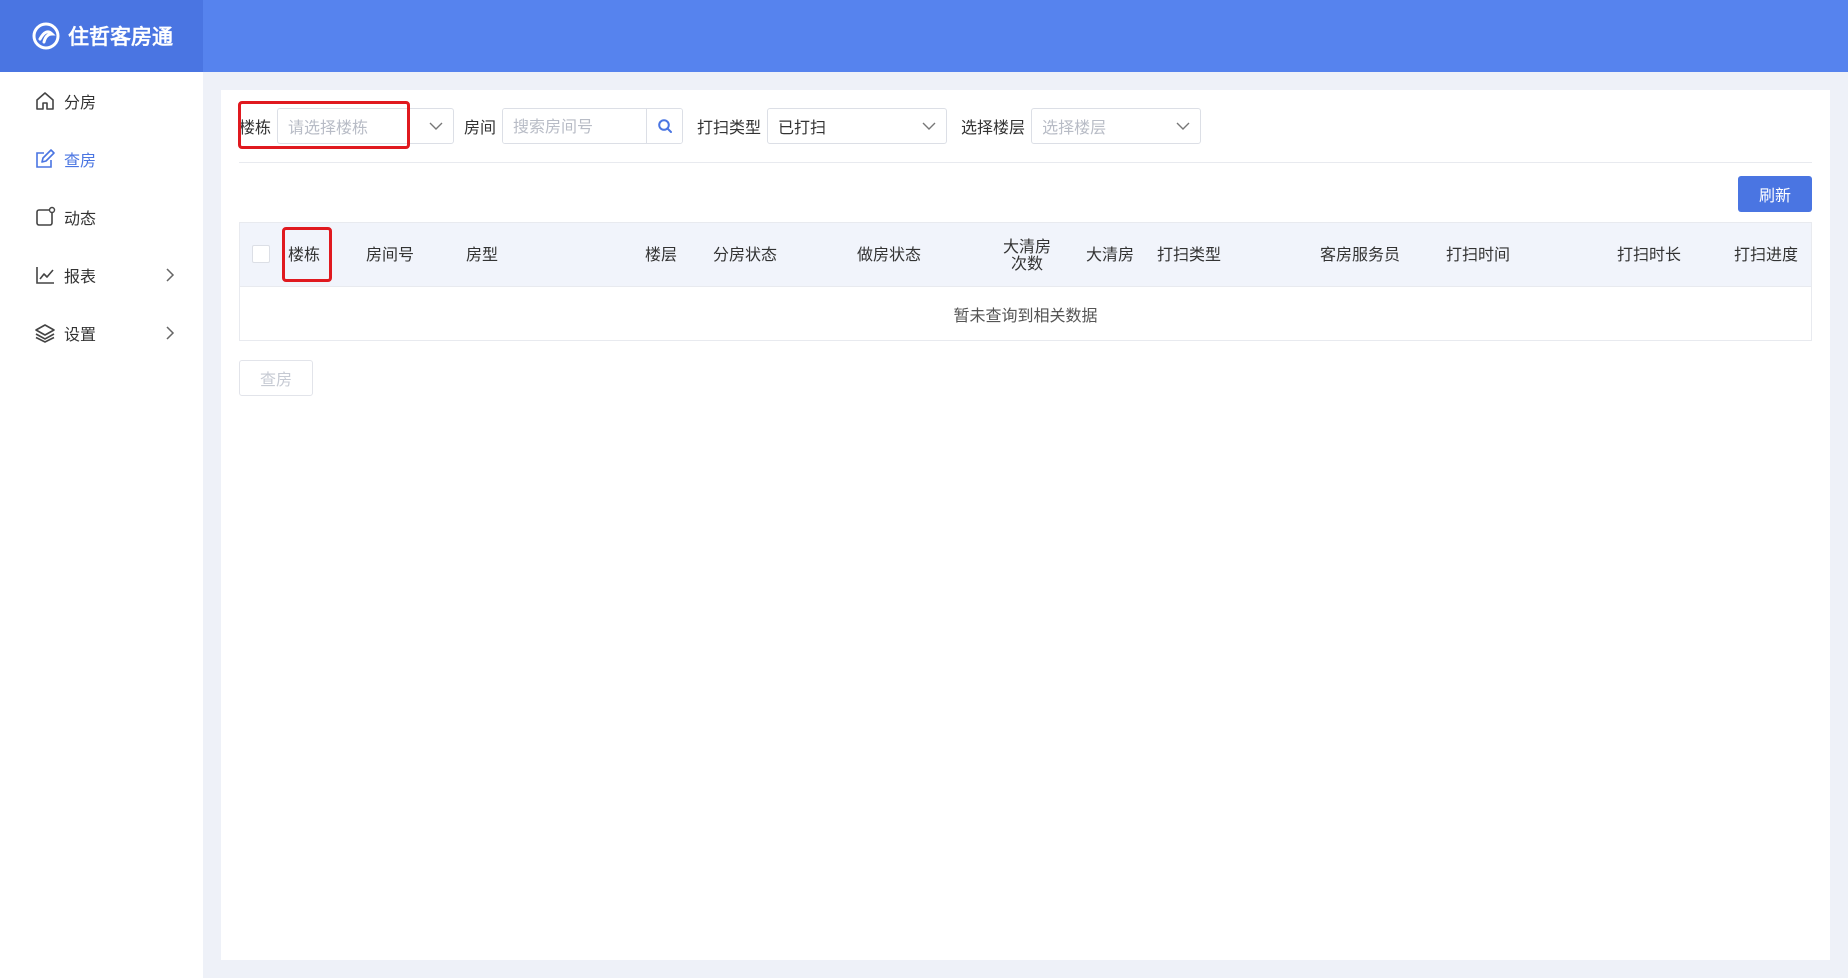 Image resolution: width=1848 pixels, height=978 pixels. What do you see at coordinates (575, 126) in the screenshot?
I see `room-search-input` at bounding box center [575, 126].